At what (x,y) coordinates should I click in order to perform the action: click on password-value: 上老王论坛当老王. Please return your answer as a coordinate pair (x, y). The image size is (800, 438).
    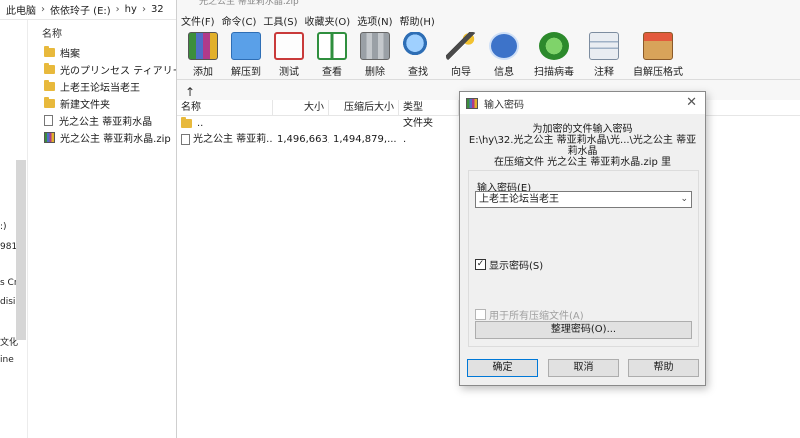
    Looking at the image, I should click on (519, 199).